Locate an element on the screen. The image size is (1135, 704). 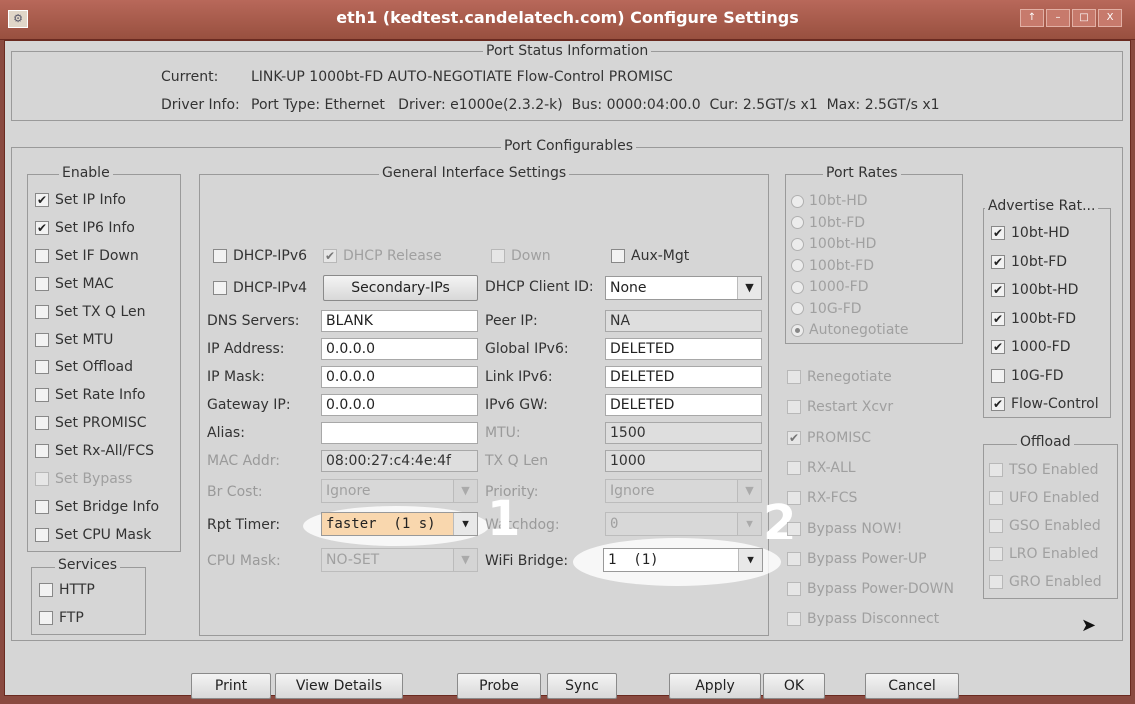
ok-button: OK is located at coordinates (794, 686).